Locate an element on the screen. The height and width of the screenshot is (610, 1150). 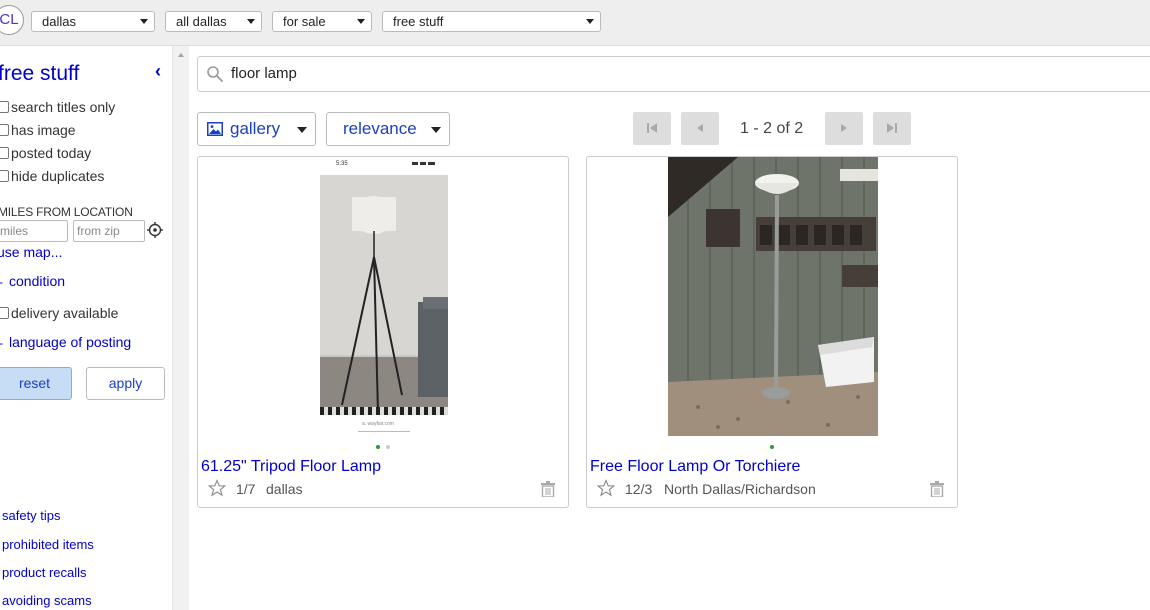
city-select: dallas is located at coordinates (93, 21).